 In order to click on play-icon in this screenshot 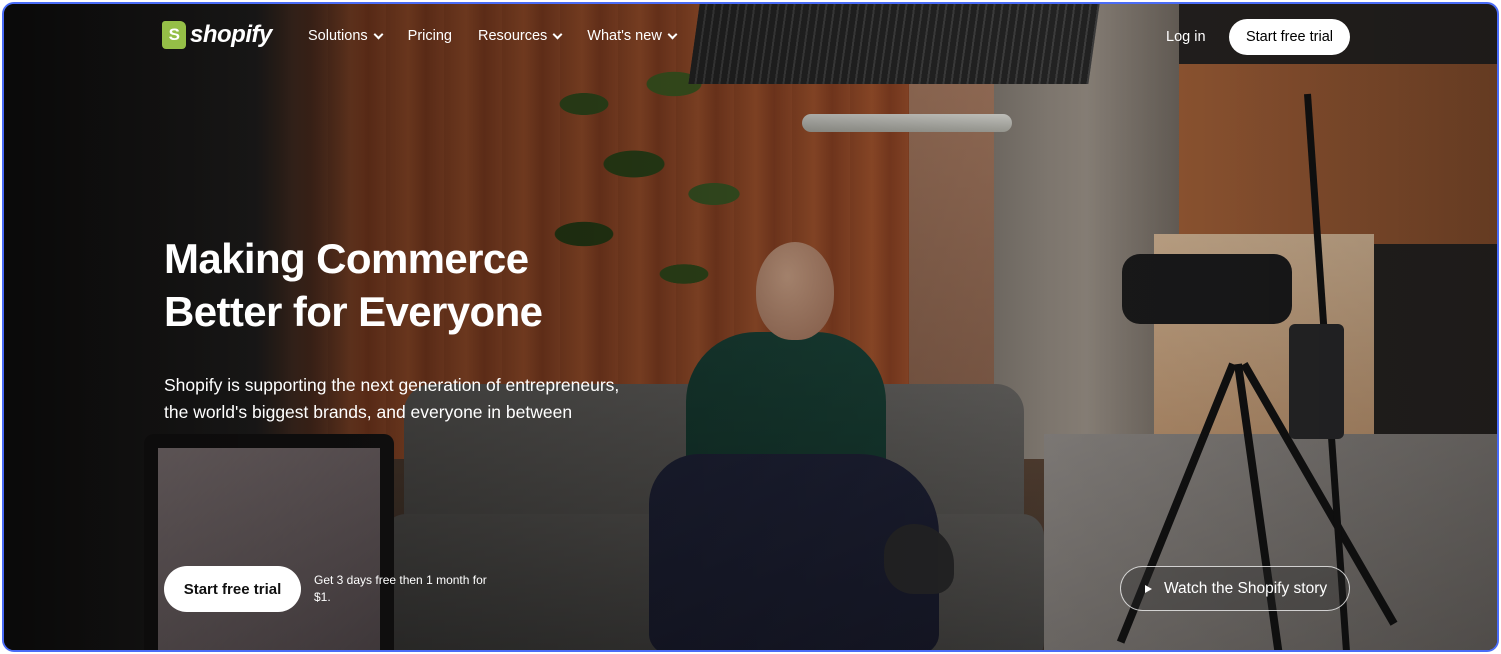, I will do `click(1148, 588)`.